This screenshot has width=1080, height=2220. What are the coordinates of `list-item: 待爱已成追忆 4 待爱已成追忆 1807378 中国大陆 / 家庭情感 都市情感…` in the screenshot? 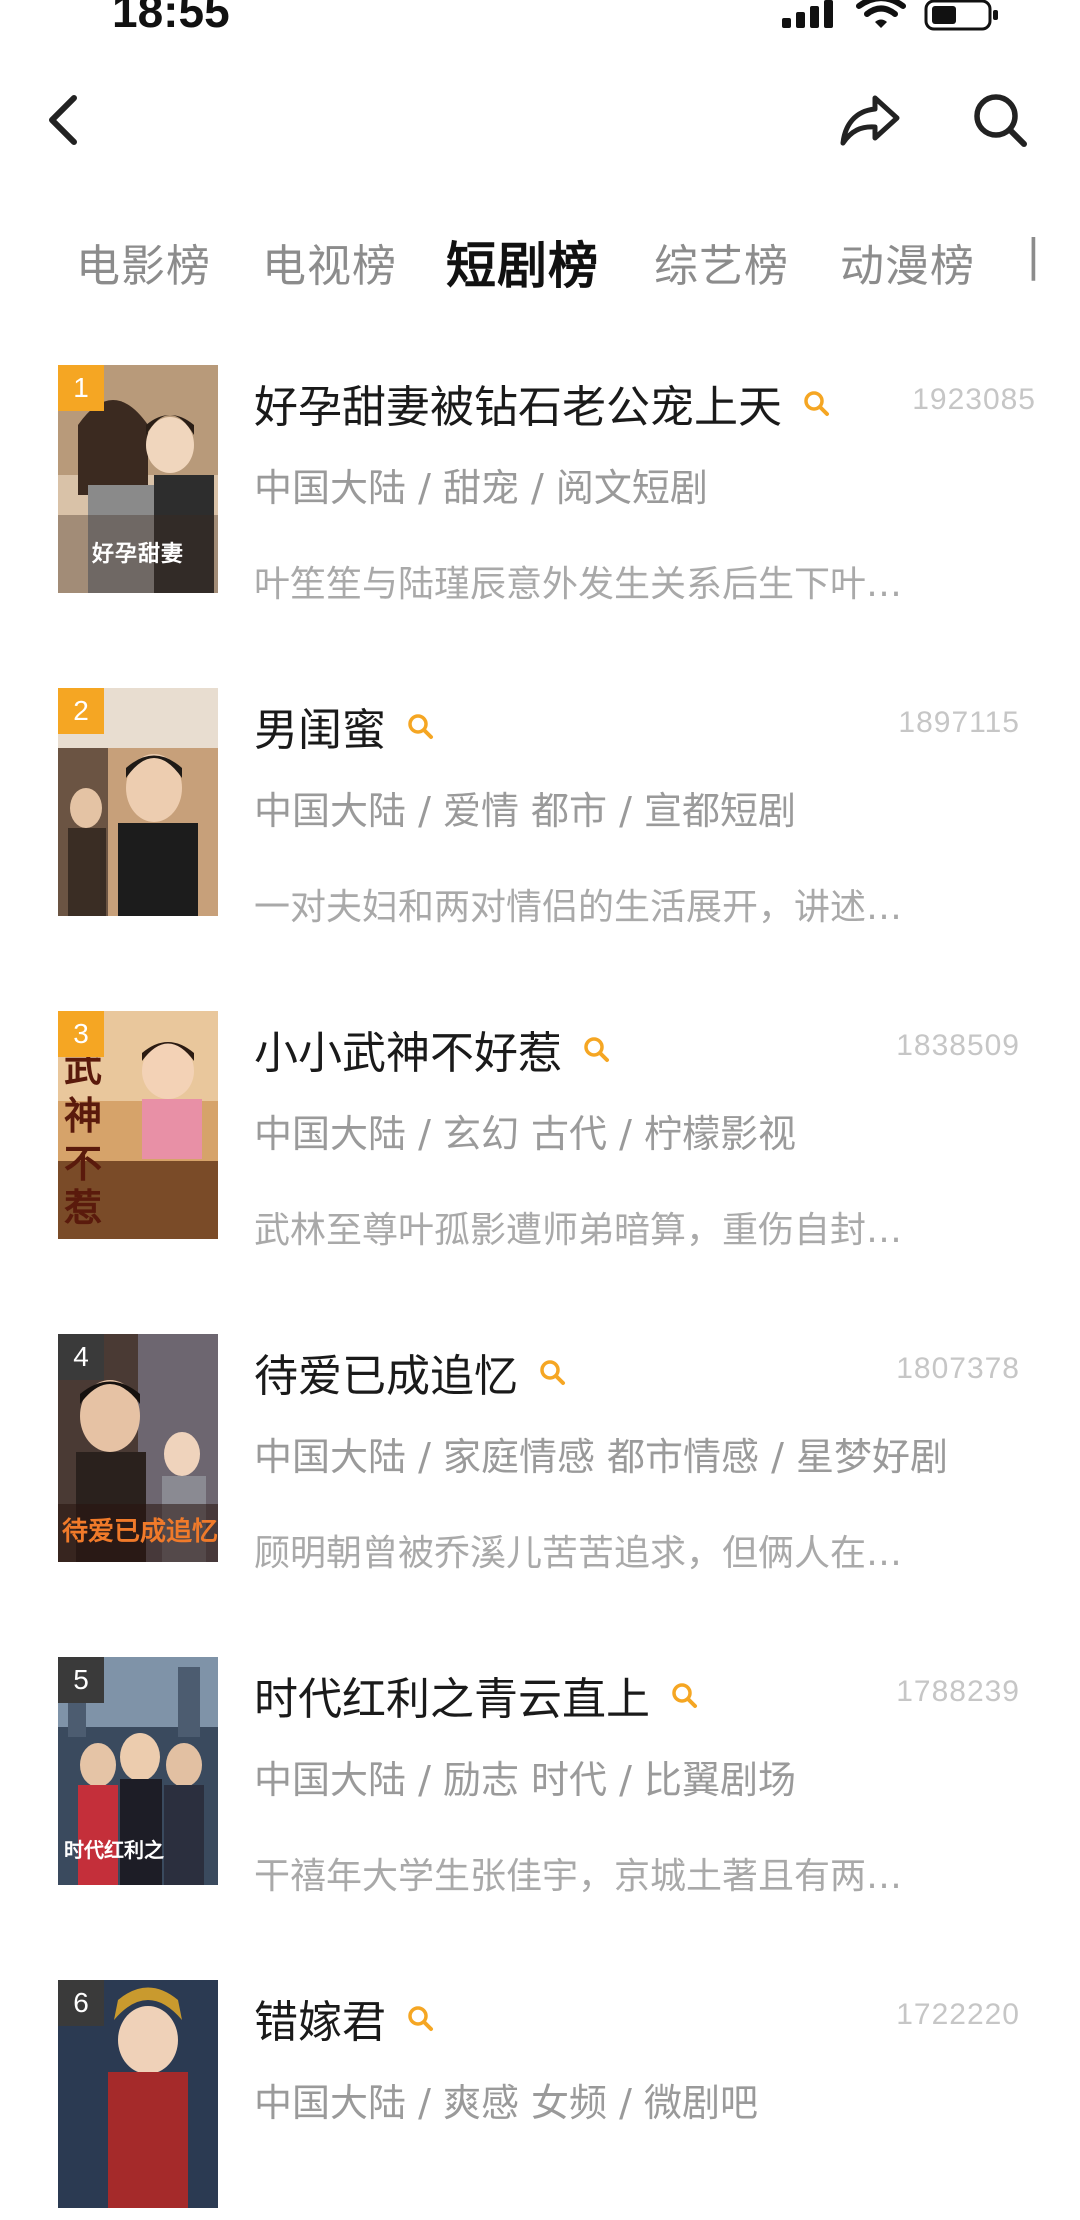 It's located at (540, 1454).